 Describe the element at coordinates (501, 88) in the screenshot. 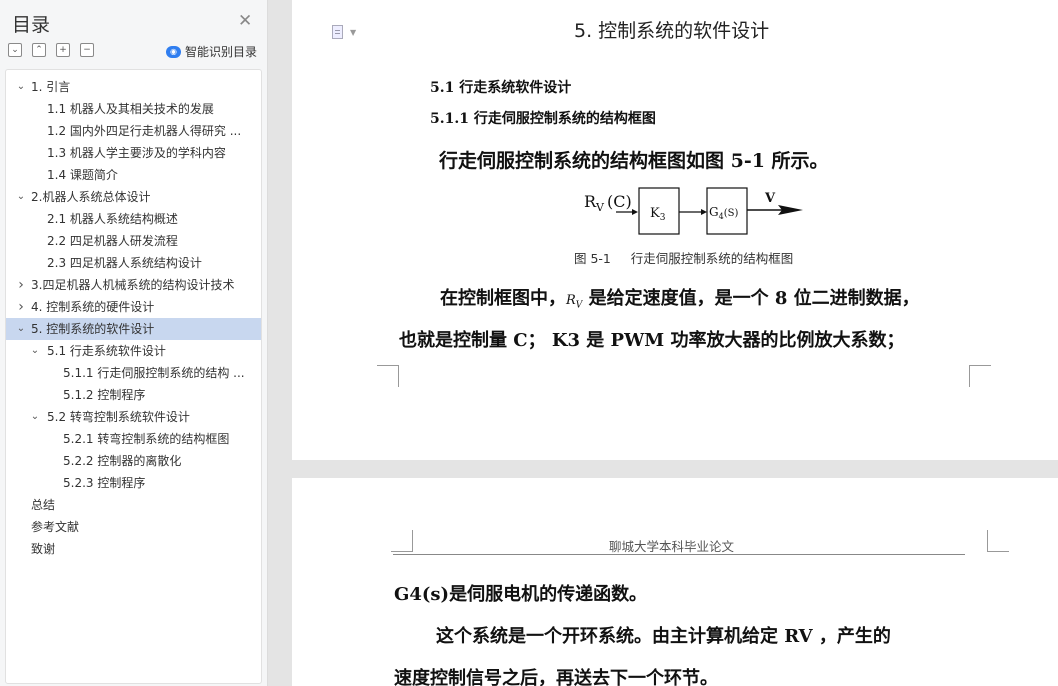

I see `section-heading: 5.1 行走系统软件设计` at that location.